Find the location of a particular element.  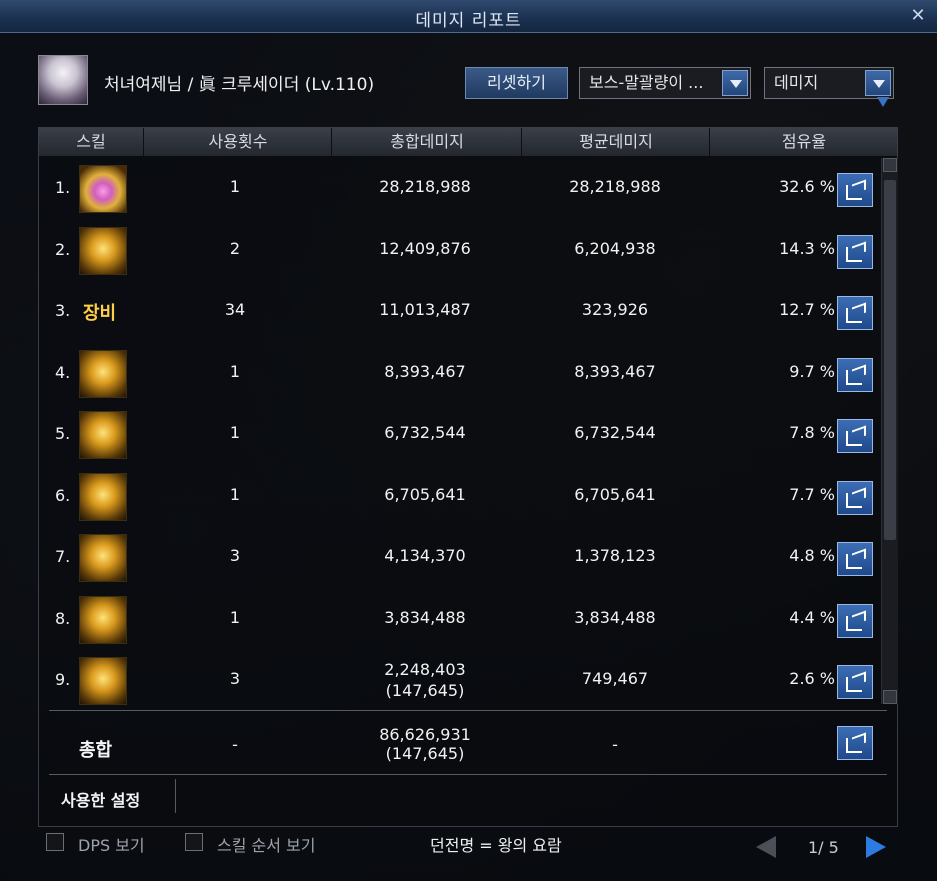

average-damage: 6,732,544 is located at coordinates (615, 432).